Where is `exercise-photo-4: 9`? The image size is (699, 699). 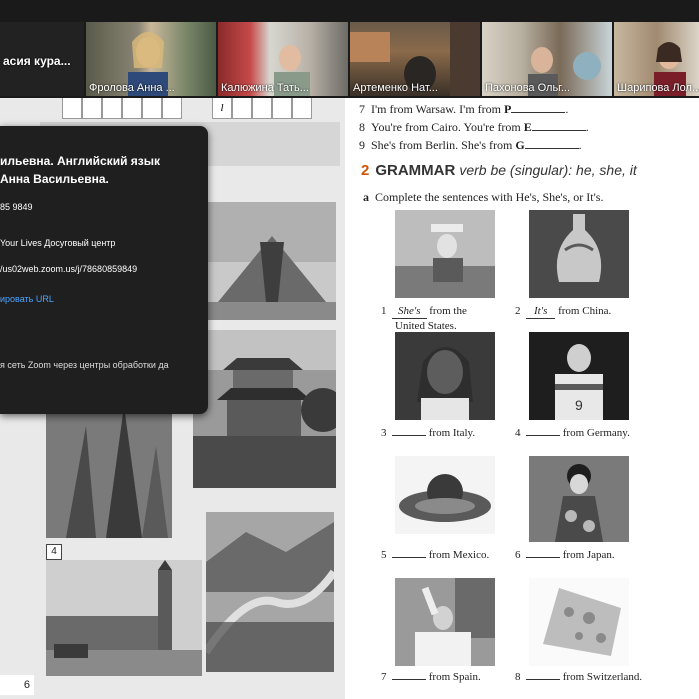
exercise-photo-4: 9 is located at coordinates (579, 376).